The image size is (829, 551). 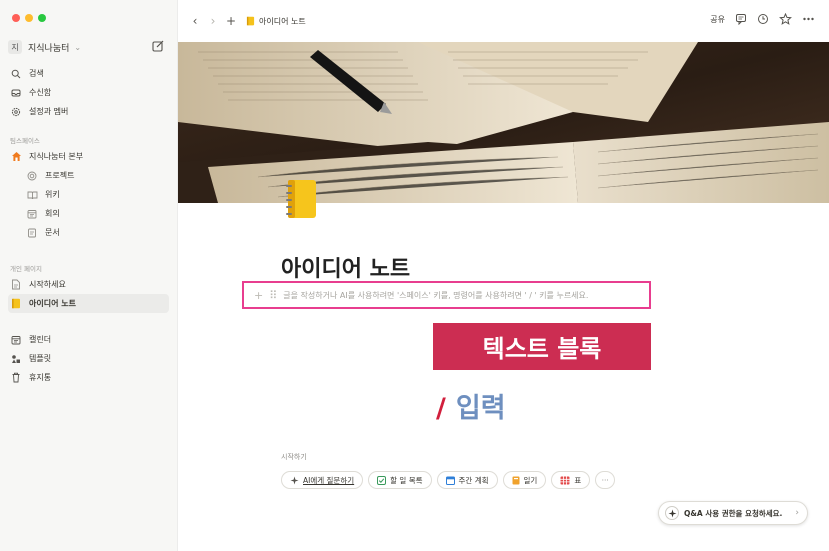 What do you see at coordinates (32, 233) in the screenshot?
I see `document-icon` at bounding box center [32, 233].